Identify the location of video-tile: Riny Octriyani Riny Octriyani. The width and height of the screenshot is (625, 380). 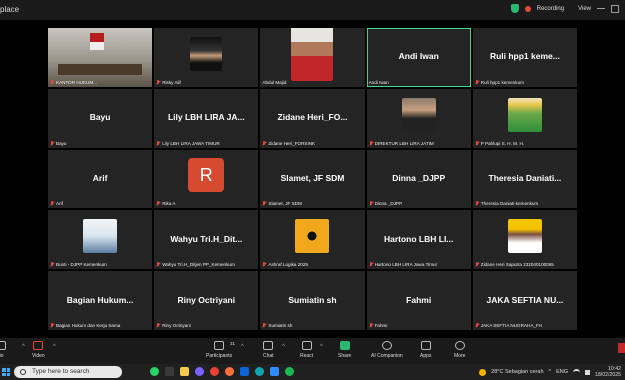
(206, 300).